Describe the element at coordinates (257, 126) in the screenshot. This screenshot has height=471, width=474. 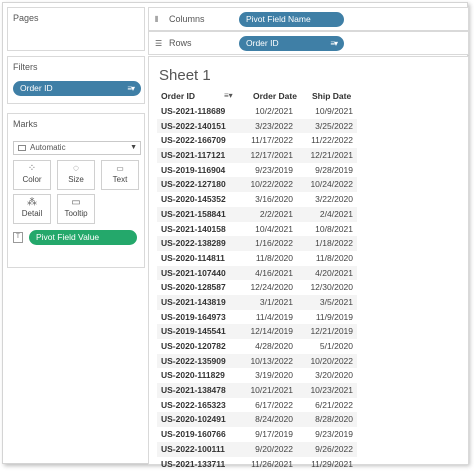
I see `table-row: US-2022-1401513/23/20223/25/2022` at that location.